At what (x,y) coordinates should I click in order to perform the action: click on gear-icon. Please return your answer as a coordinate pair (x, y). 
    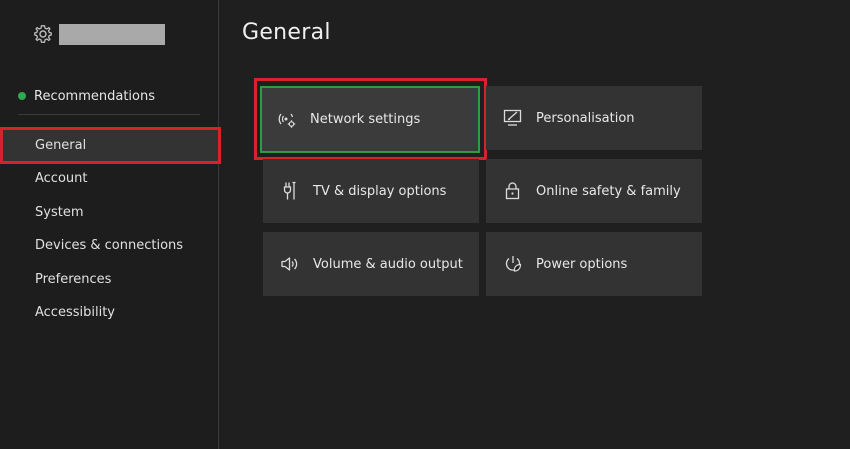
    Looking at the image, I should click on (43, 34).